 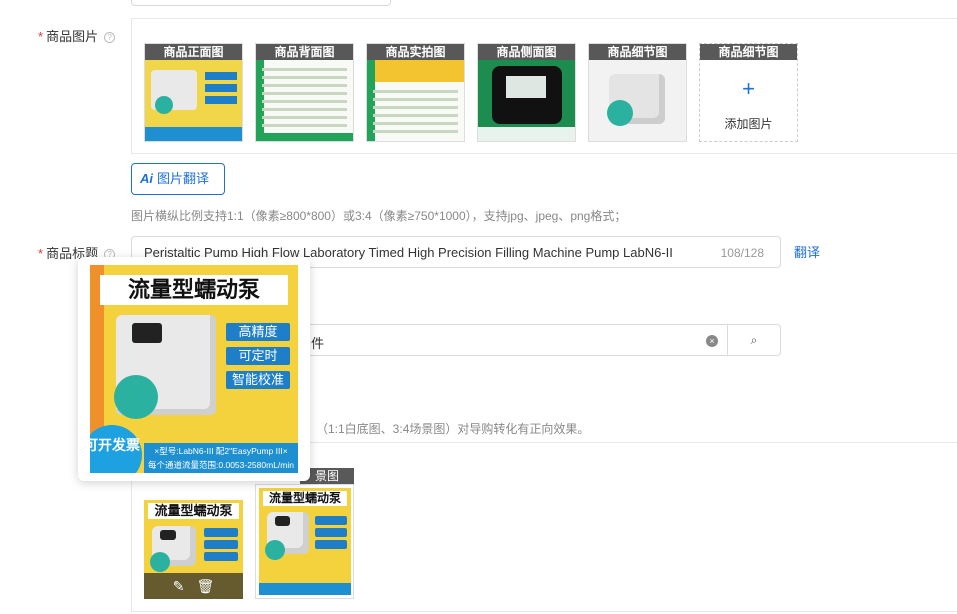 What do you see at coordinates (258, 332) in the screenshot?
I see `poster-tag: 高精度` at bounding box center [258, 332].